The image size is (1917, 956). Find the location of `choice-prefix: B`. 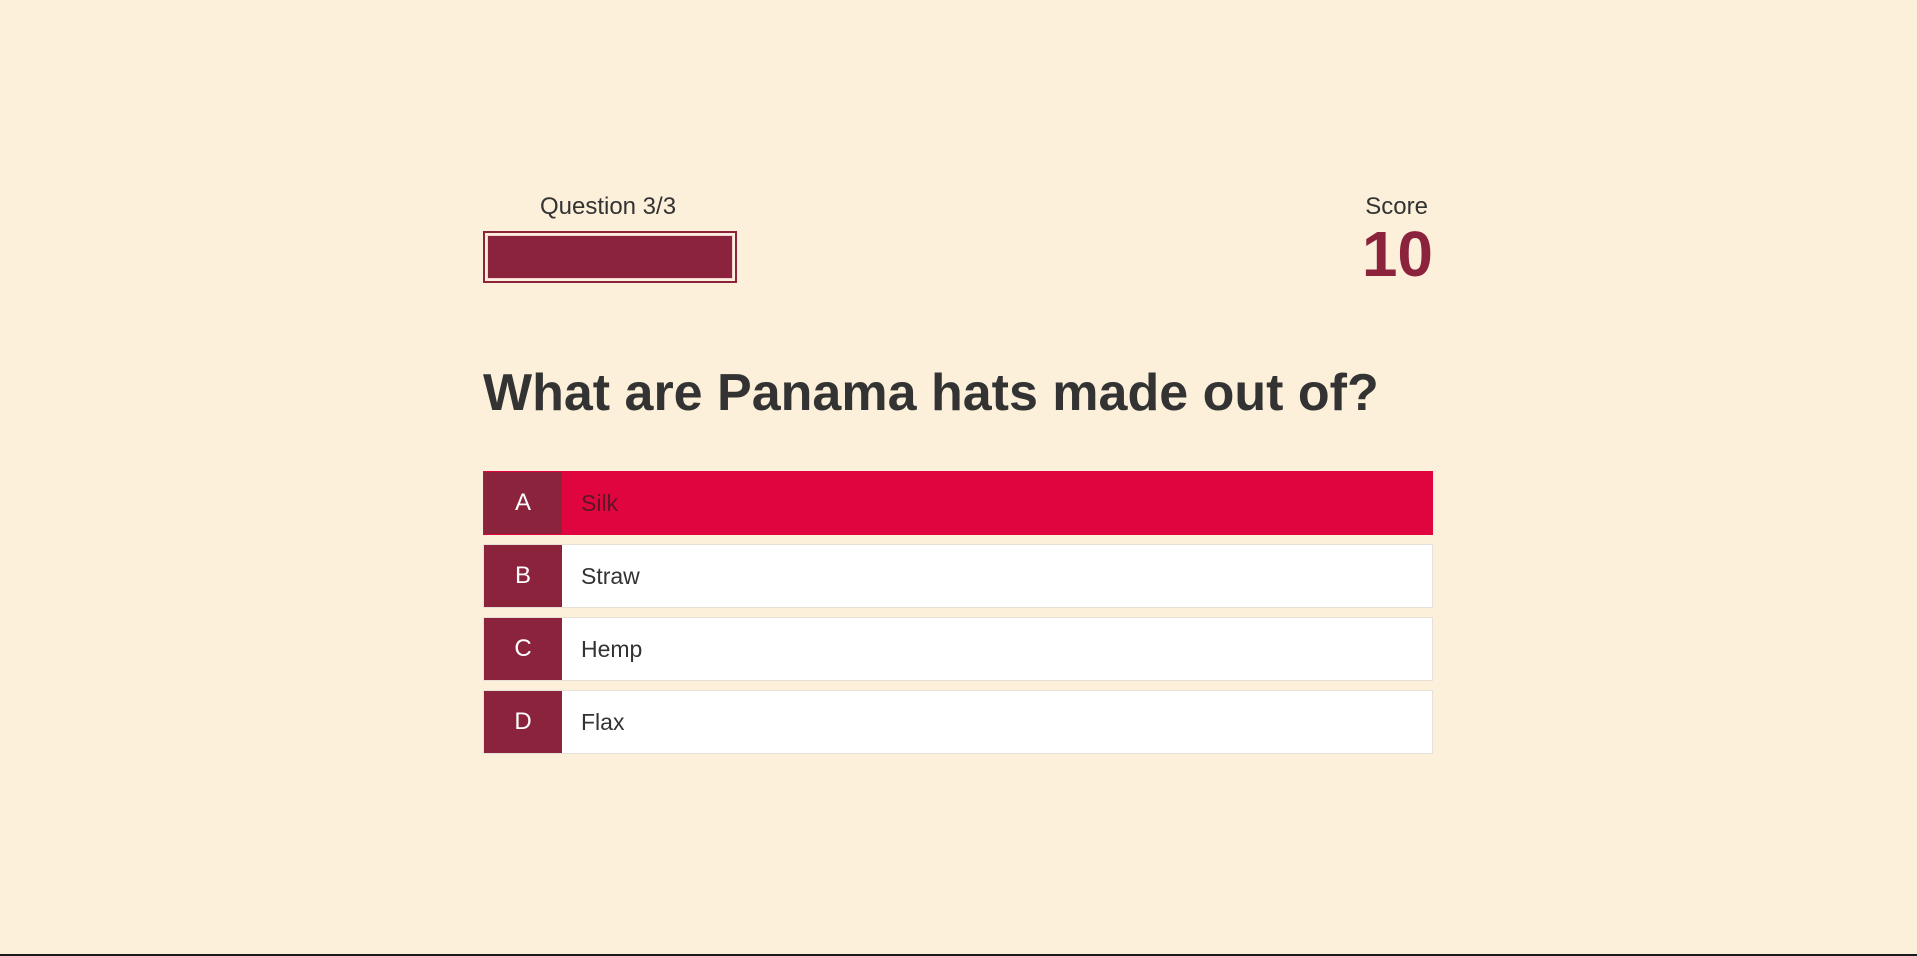

choice-prefix: B is located at coordinates (523, 576).